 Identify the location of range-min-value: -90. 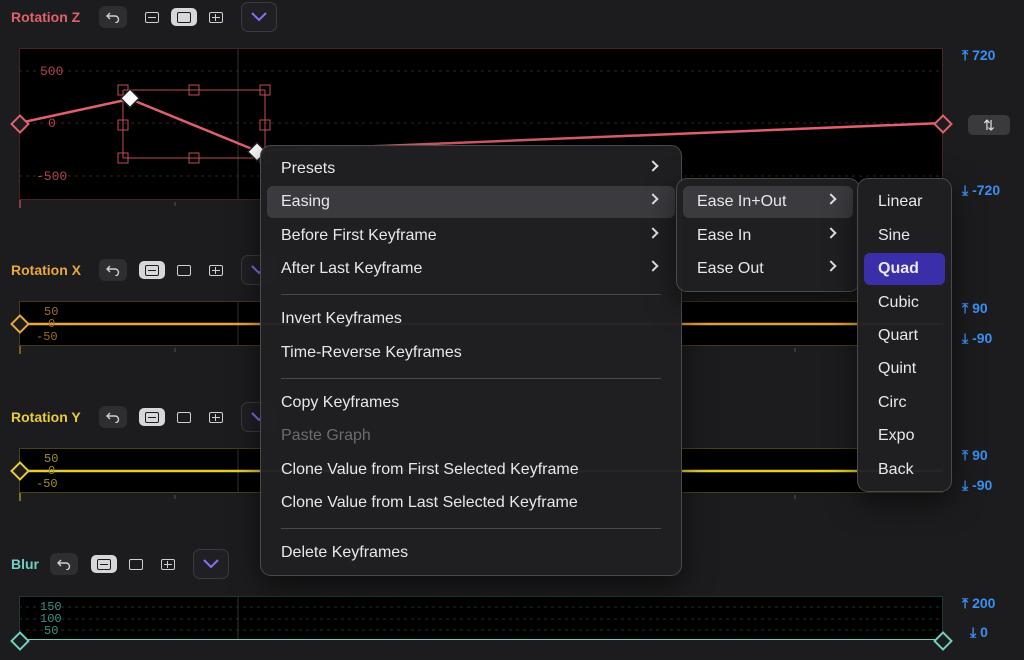
(982, 338).